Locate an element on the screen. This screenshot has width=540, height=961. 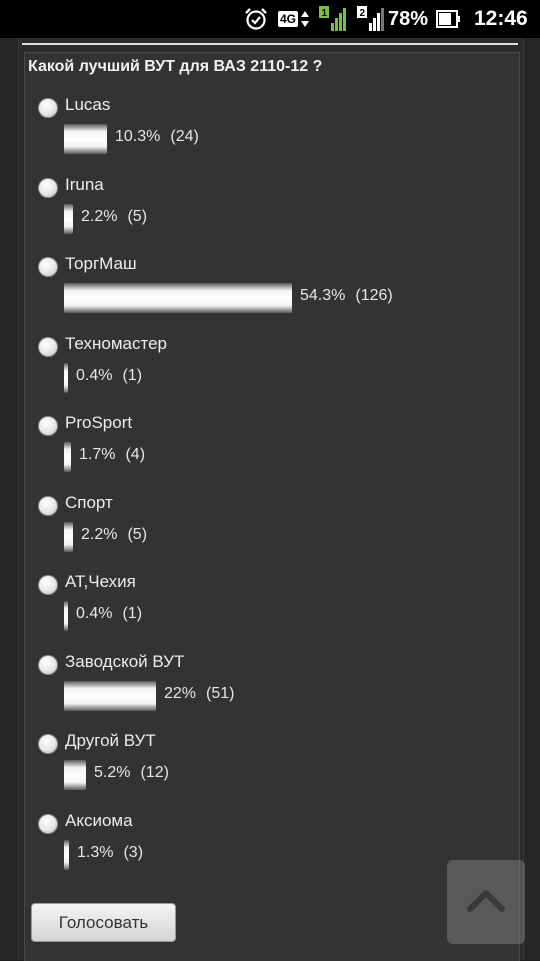
poll-option: Техномастер 0.4% (1) is located at coordinates (270, 371).